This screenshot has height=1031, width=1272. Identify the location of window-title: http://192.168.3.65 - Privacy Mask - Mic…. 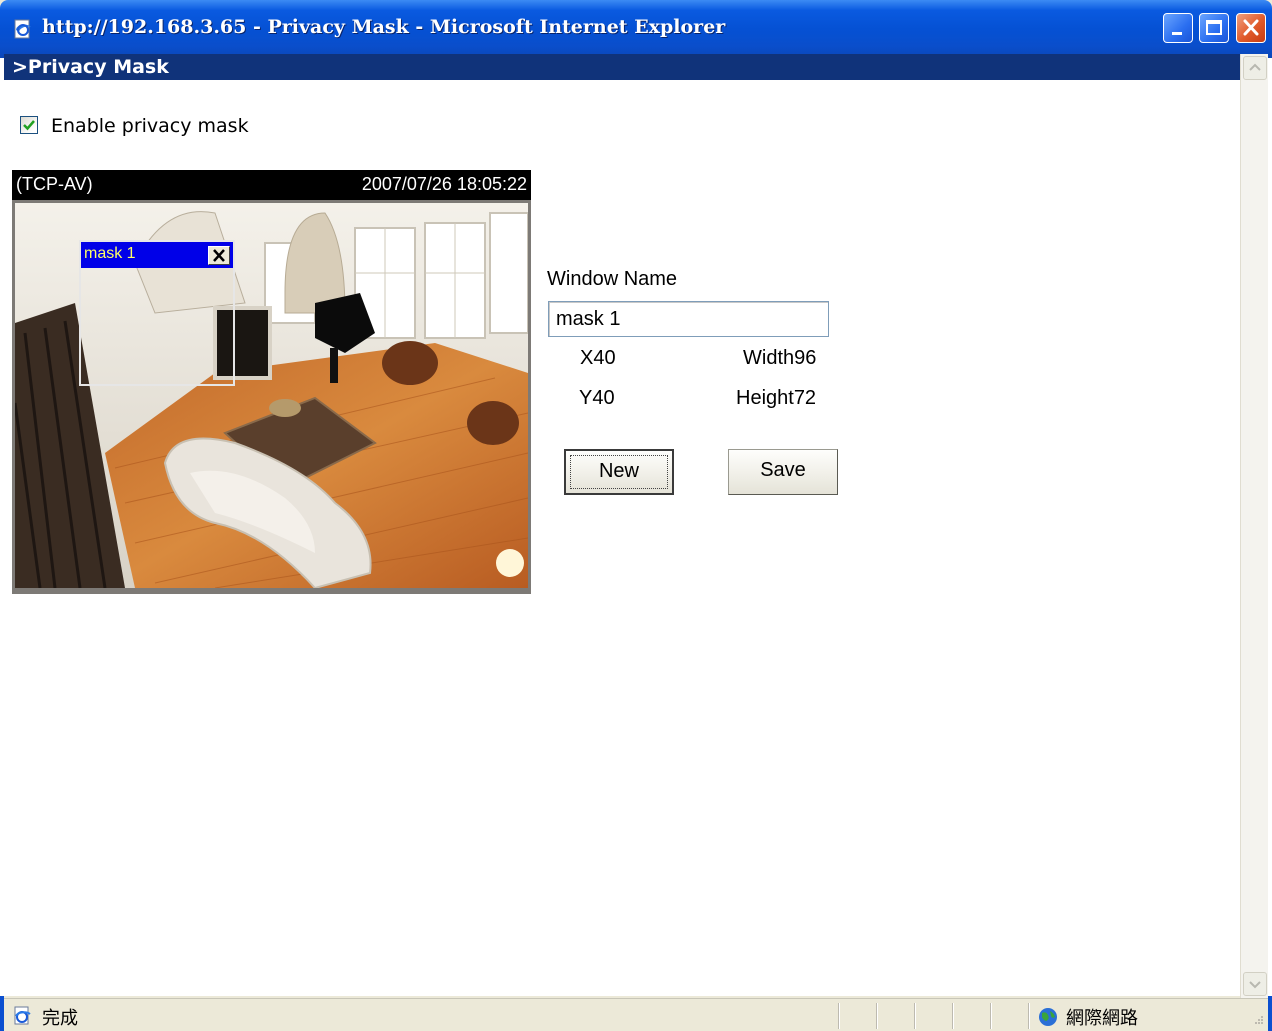
(384, 27).